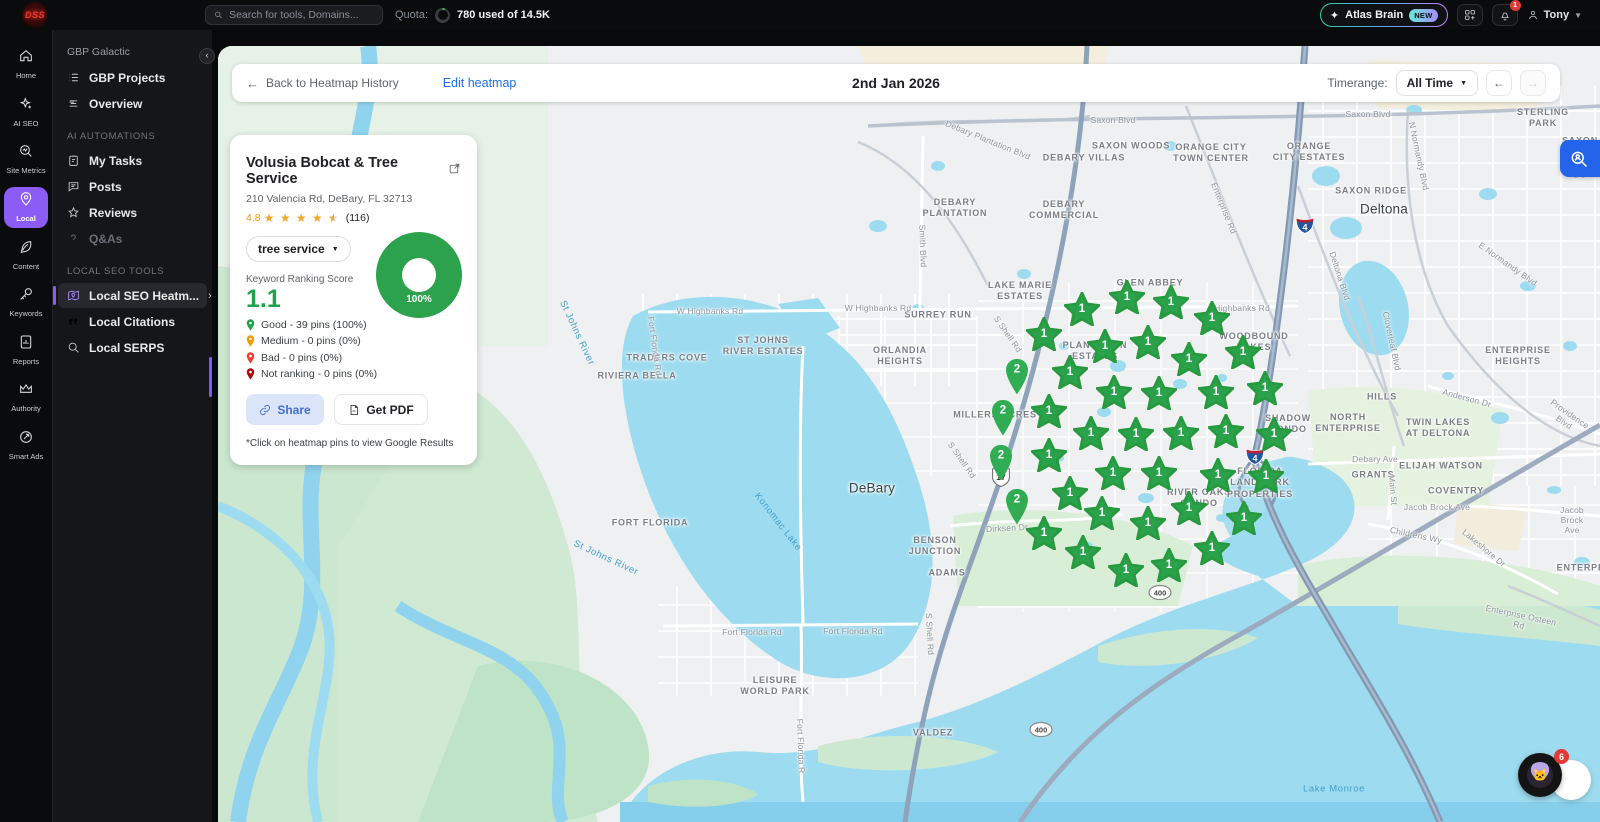 The image size is (1600, 822). Describe the element at coordinates (314, 324) in the screenshot. I see `legend-text: Good - 39 pins (100%)` at that location.